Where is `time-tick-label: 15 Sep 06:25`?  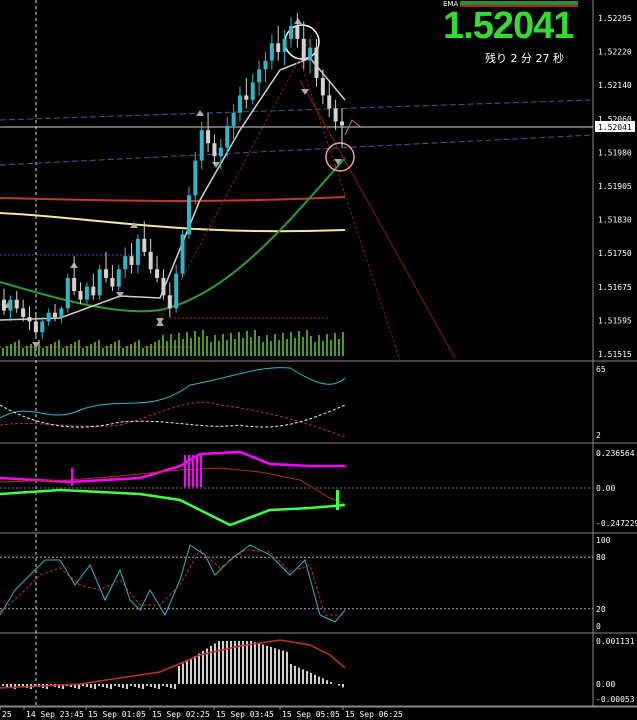 time-tick-label: 15 Sep 06:25 is located at coordinates (374, 714).